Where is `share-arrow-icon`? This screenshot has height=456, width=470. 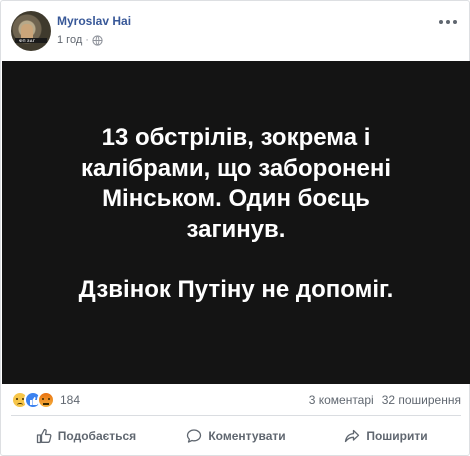 share-arrow-icon is located at coordinates (352, 436).